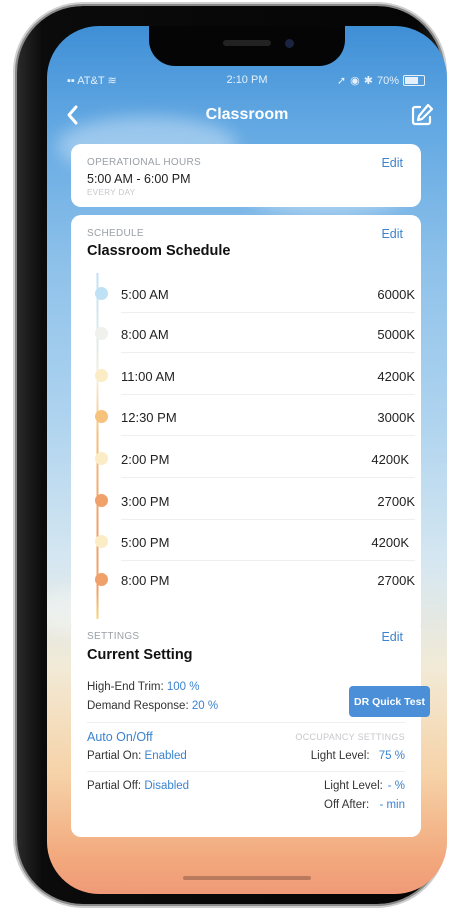 Image resolution: width=459 pixels, height=909 pixels. I want to click on status-right: ➚ ◉ ✱ 70%, so click(381, 80).